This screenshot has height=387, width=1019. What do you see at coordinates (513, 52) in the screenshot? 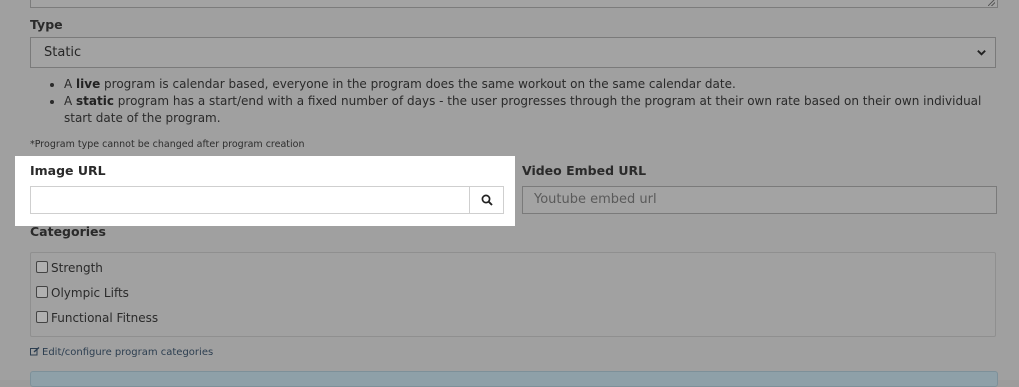
I see `type-select: Static` at bounding box center [513, 52].